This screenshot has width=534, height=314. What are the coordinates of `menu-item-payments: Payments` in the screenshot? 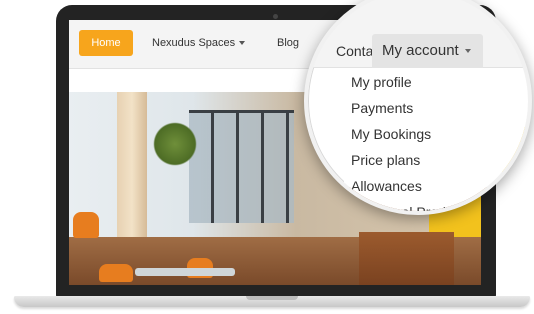 It's located at (382, 108).